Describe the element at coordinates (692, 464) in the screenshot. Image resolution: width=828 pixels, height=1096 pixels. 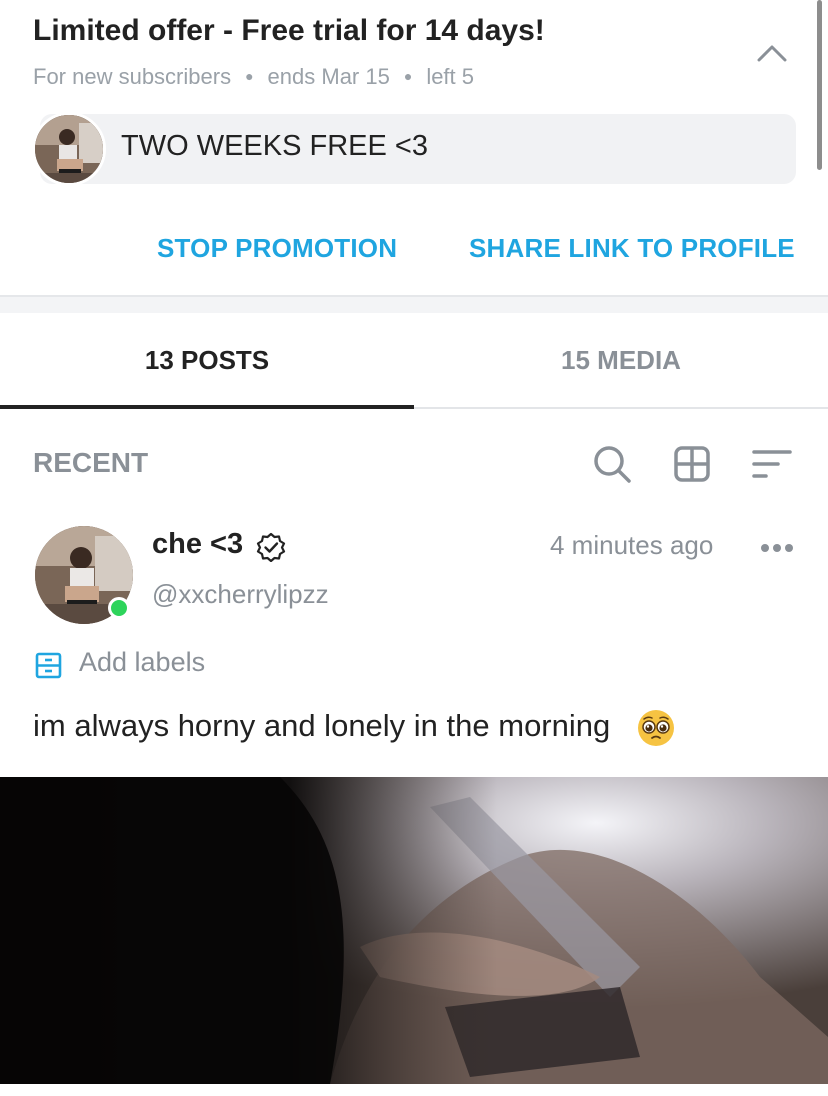
I see `grid-icon` at that location.